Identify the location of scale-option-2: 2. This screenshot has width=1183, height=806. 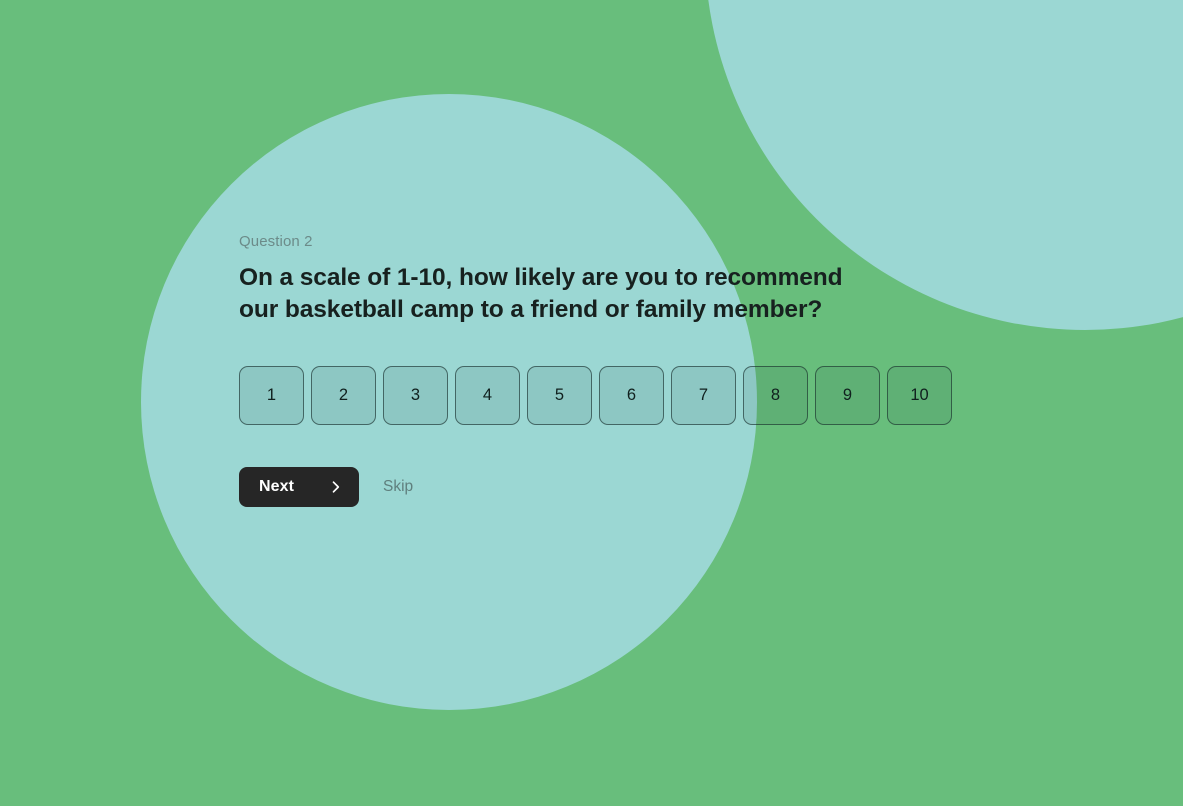
(343, 395).